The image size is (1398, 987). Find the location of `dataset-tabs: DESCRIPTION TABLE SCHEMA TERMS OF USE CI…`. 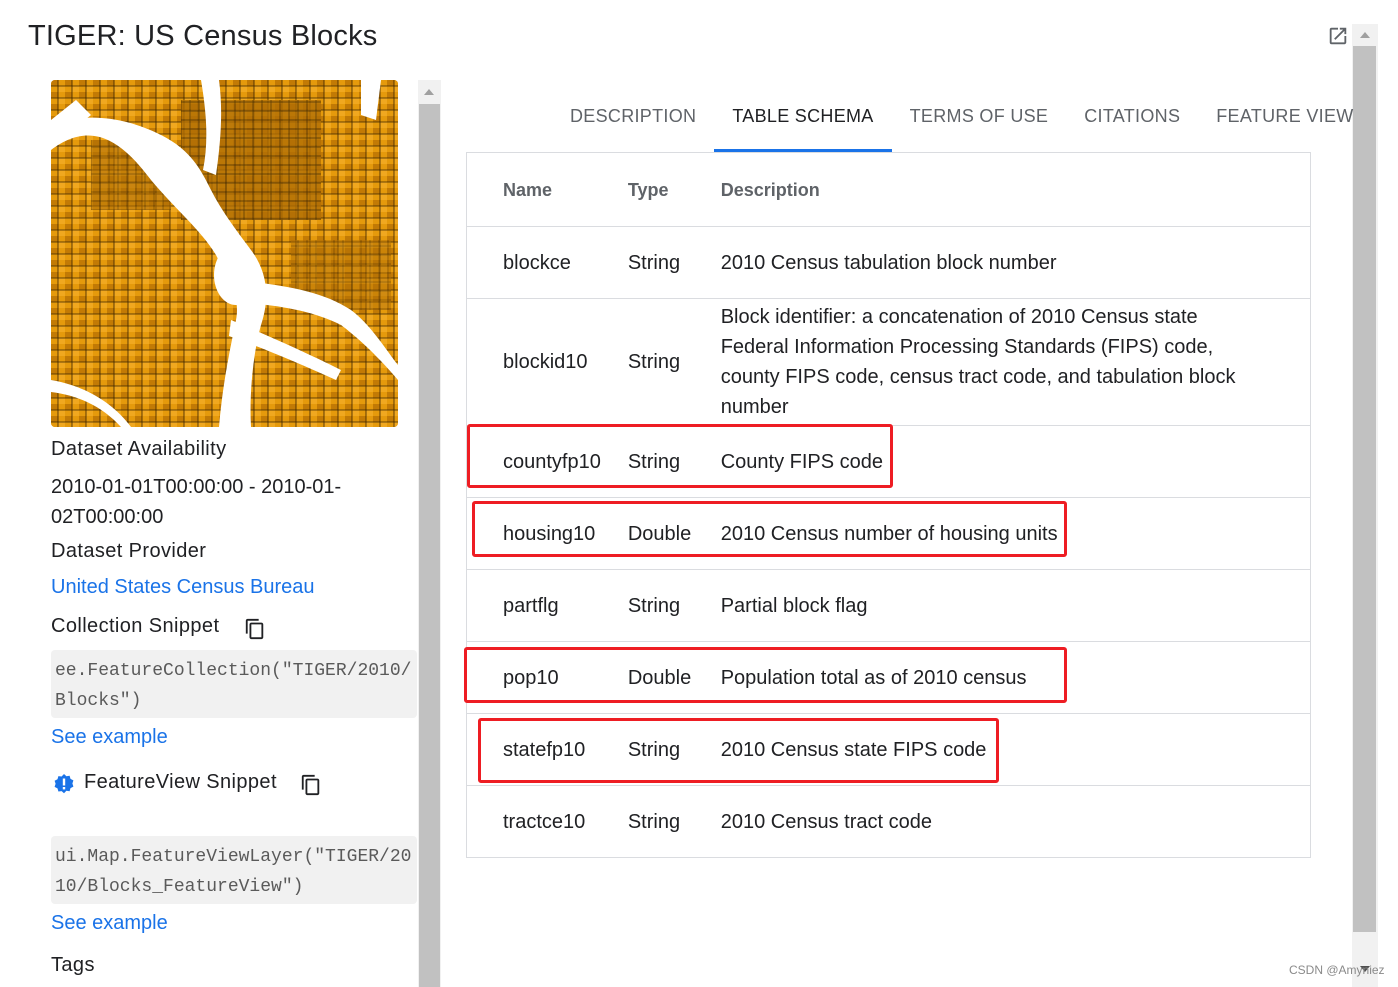

dataset-tabs: DESCRIPTION TABLE SCHEMA TERMS OF USE CI… is located at coordinates (962, 122).